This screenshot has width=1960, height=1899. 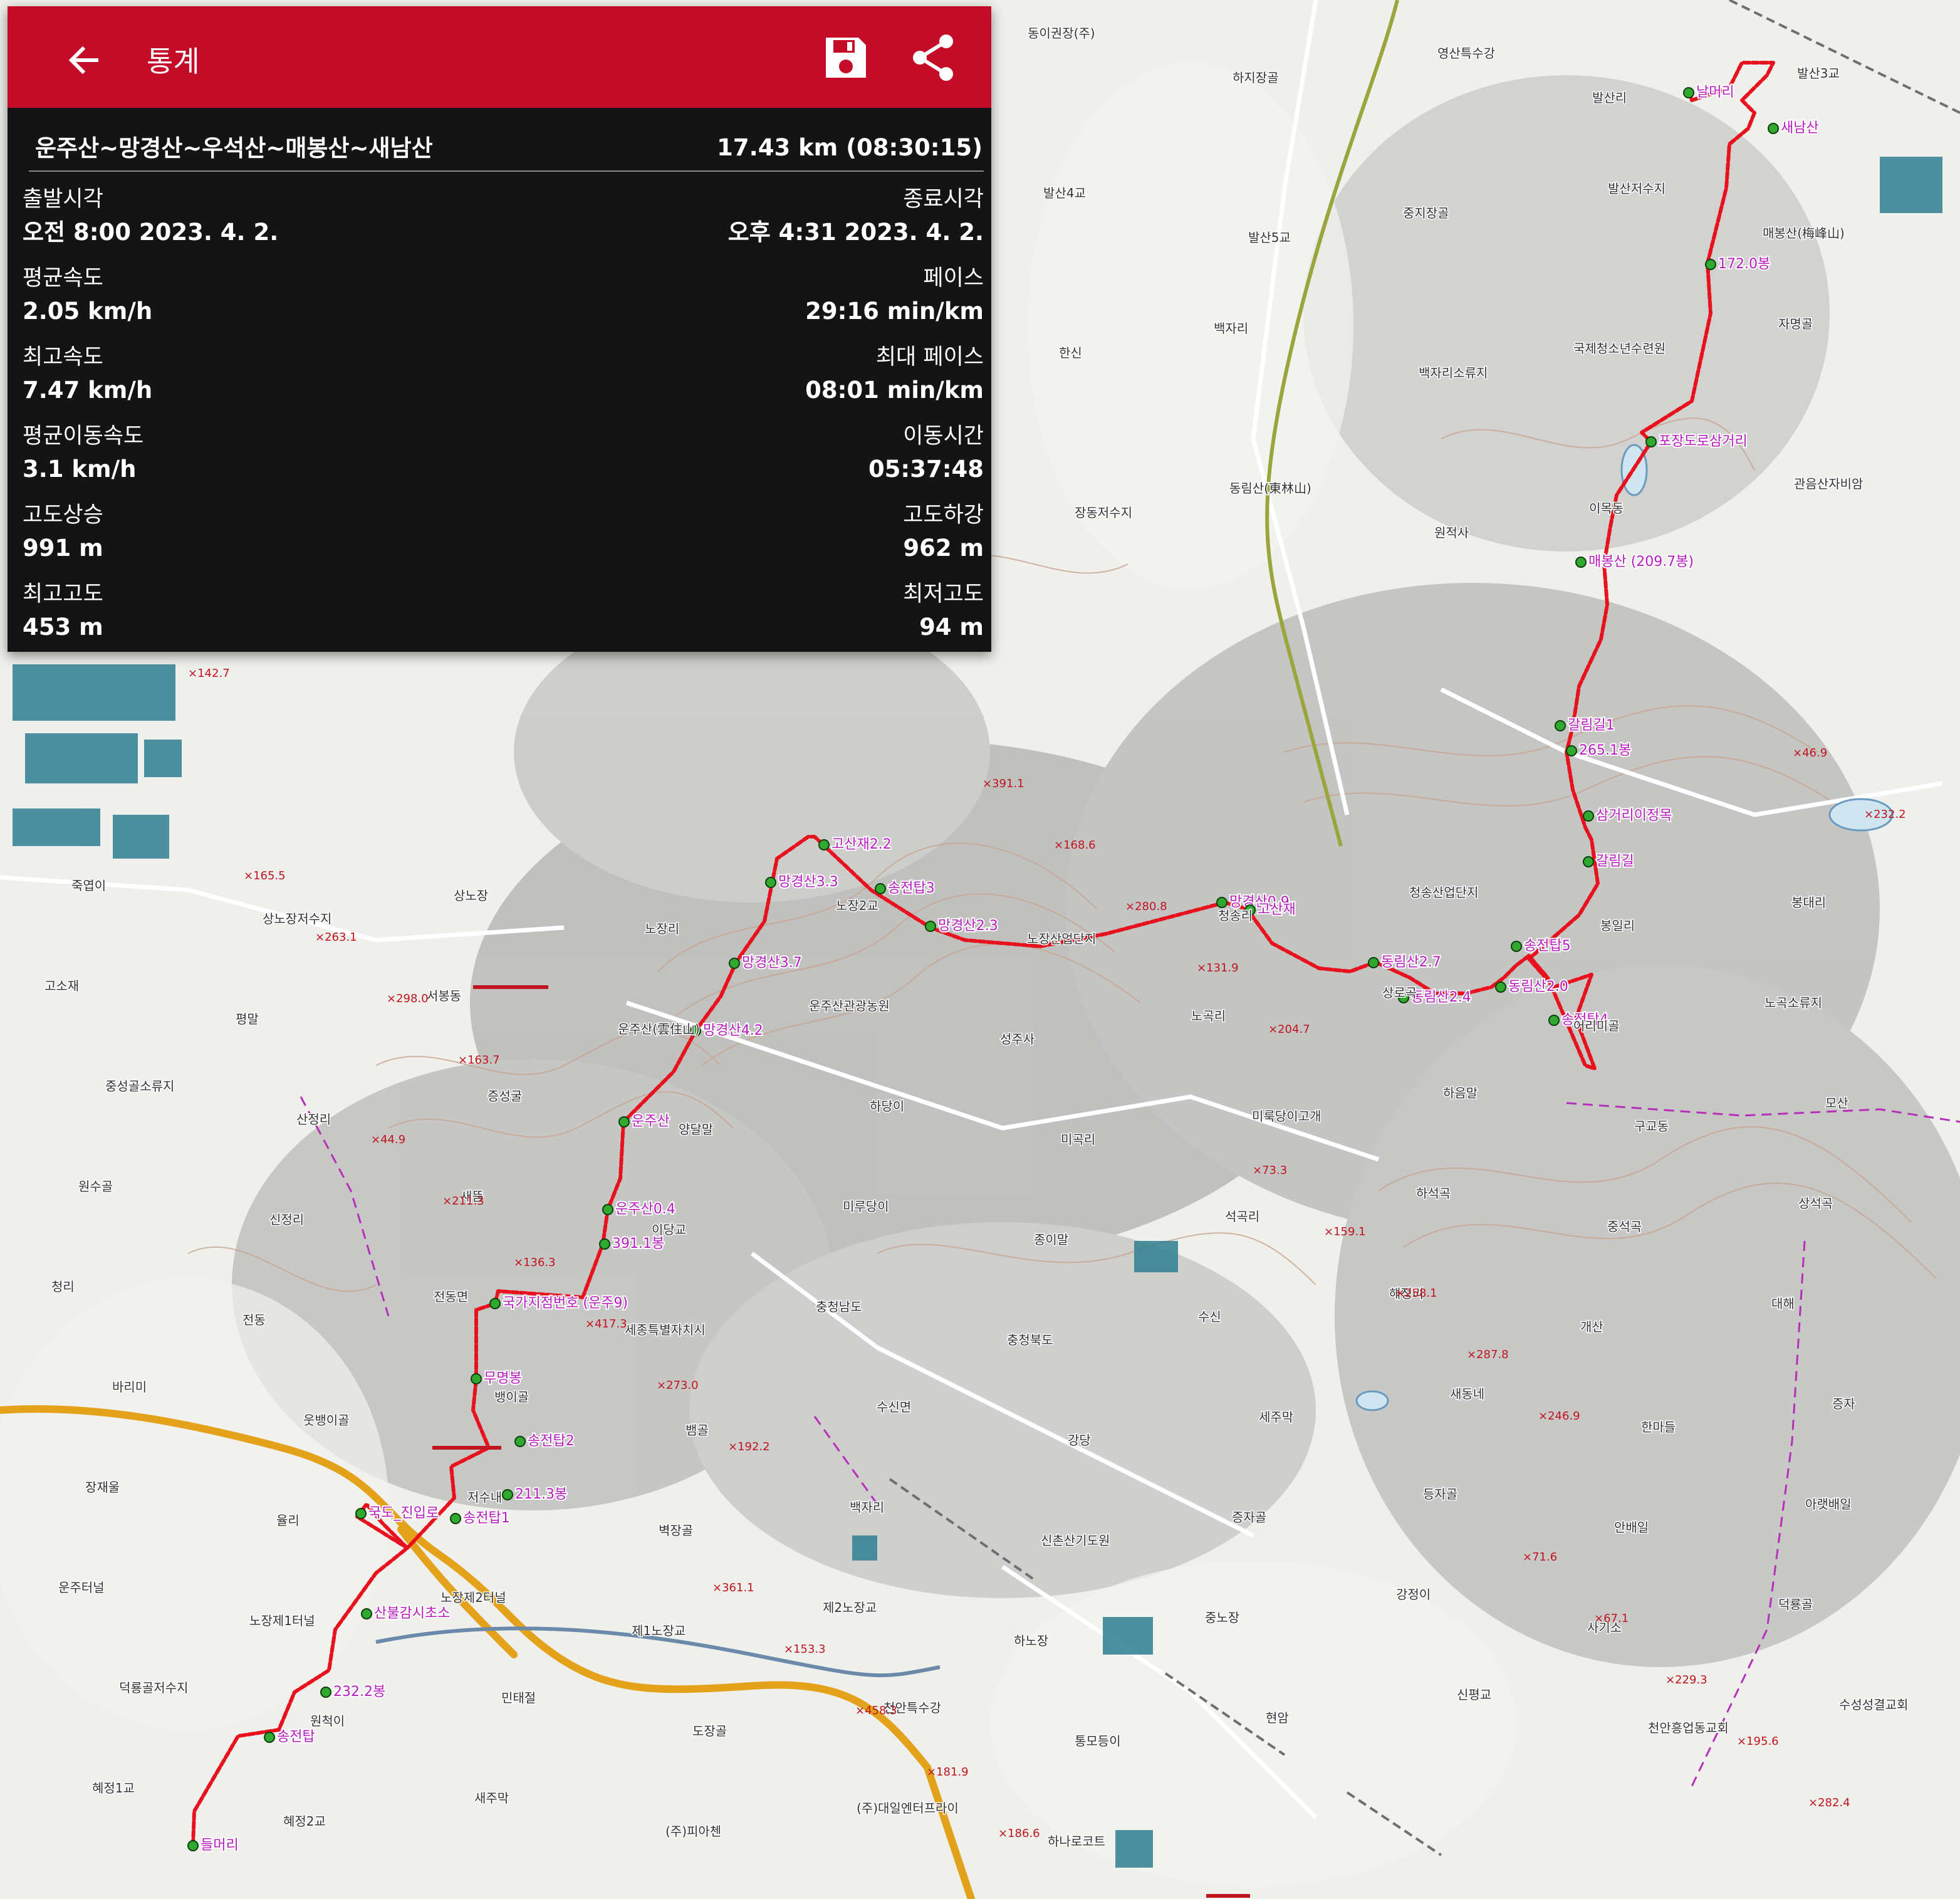 I want to click on place-name-label: 백자리, so click(x=867, y=1507).